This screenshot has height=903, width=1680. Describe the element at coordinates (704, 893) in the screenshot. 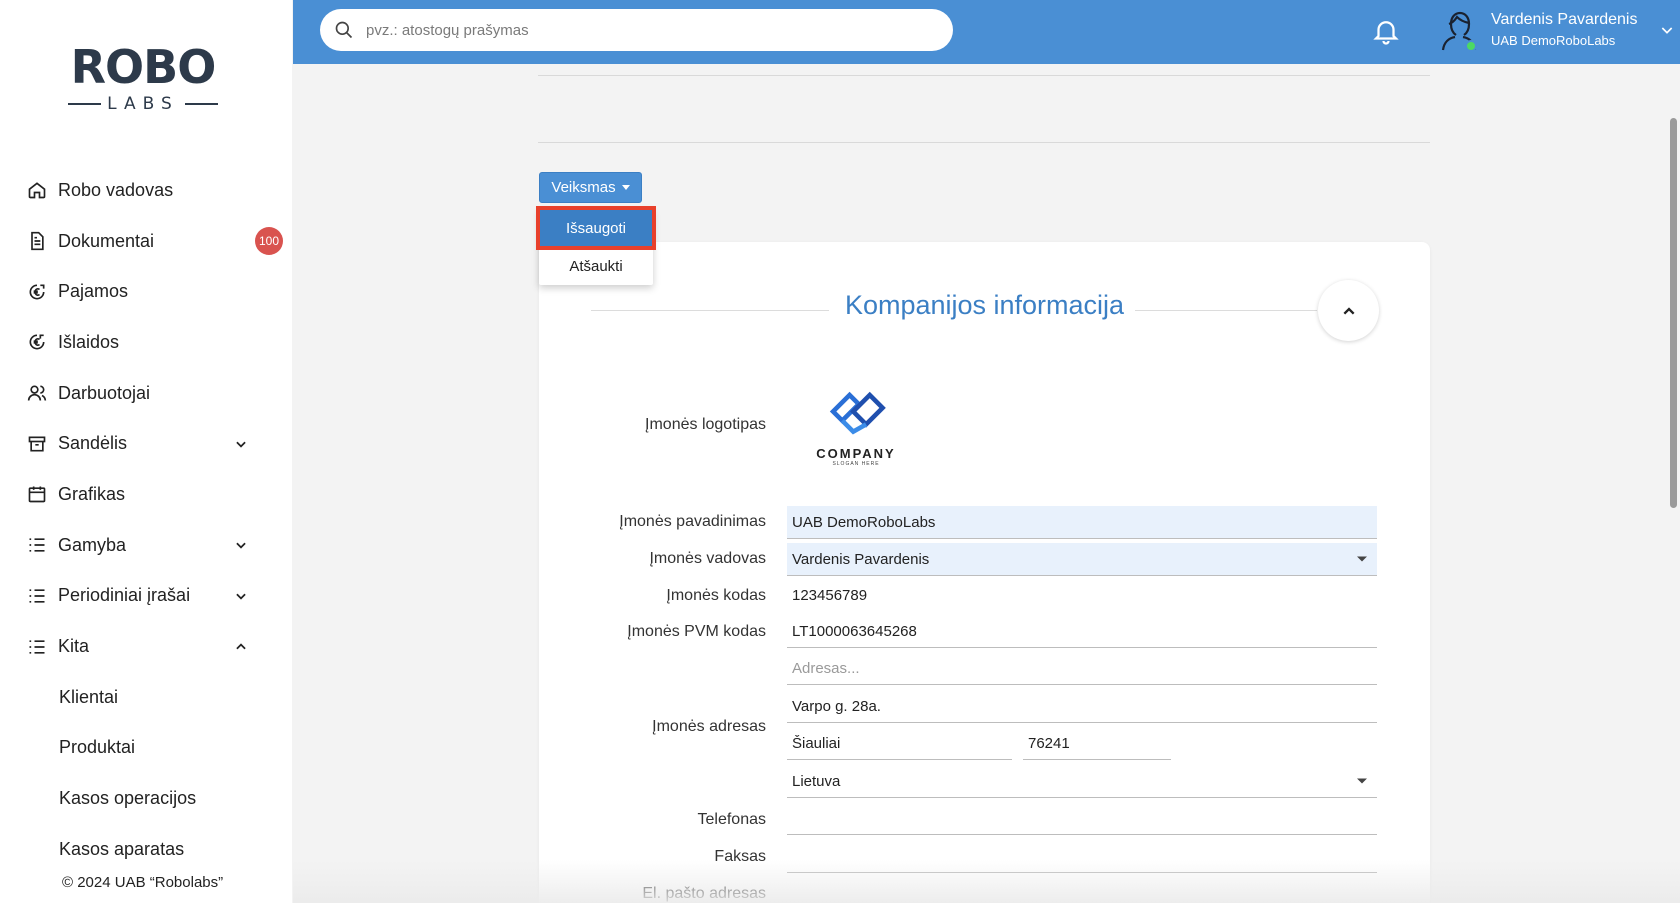

I see `email-label: El. pašto adresas` at that location.